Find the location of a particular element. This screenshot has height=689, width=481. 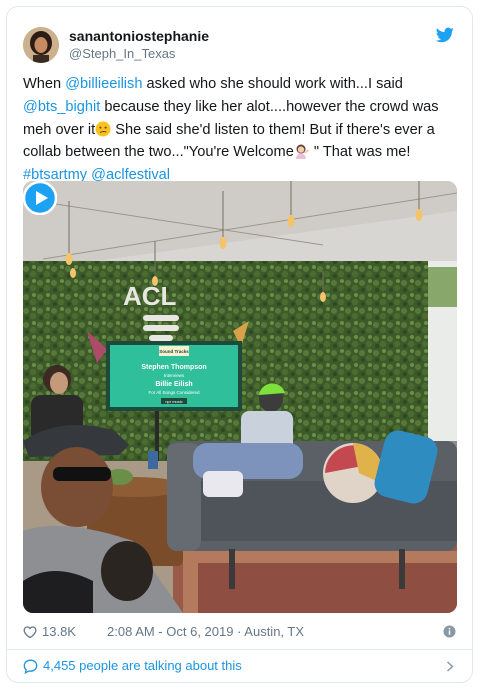

heart-icon is located at coordinates (30, 632).